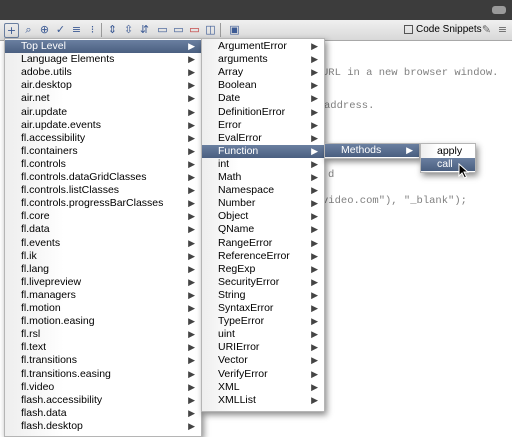 The width and height of the screenshot is (512, 437). Describe the element at coordinates (263, 374) in the screenshot. I see `class-menu-item: VerifyError ▶` at that location.